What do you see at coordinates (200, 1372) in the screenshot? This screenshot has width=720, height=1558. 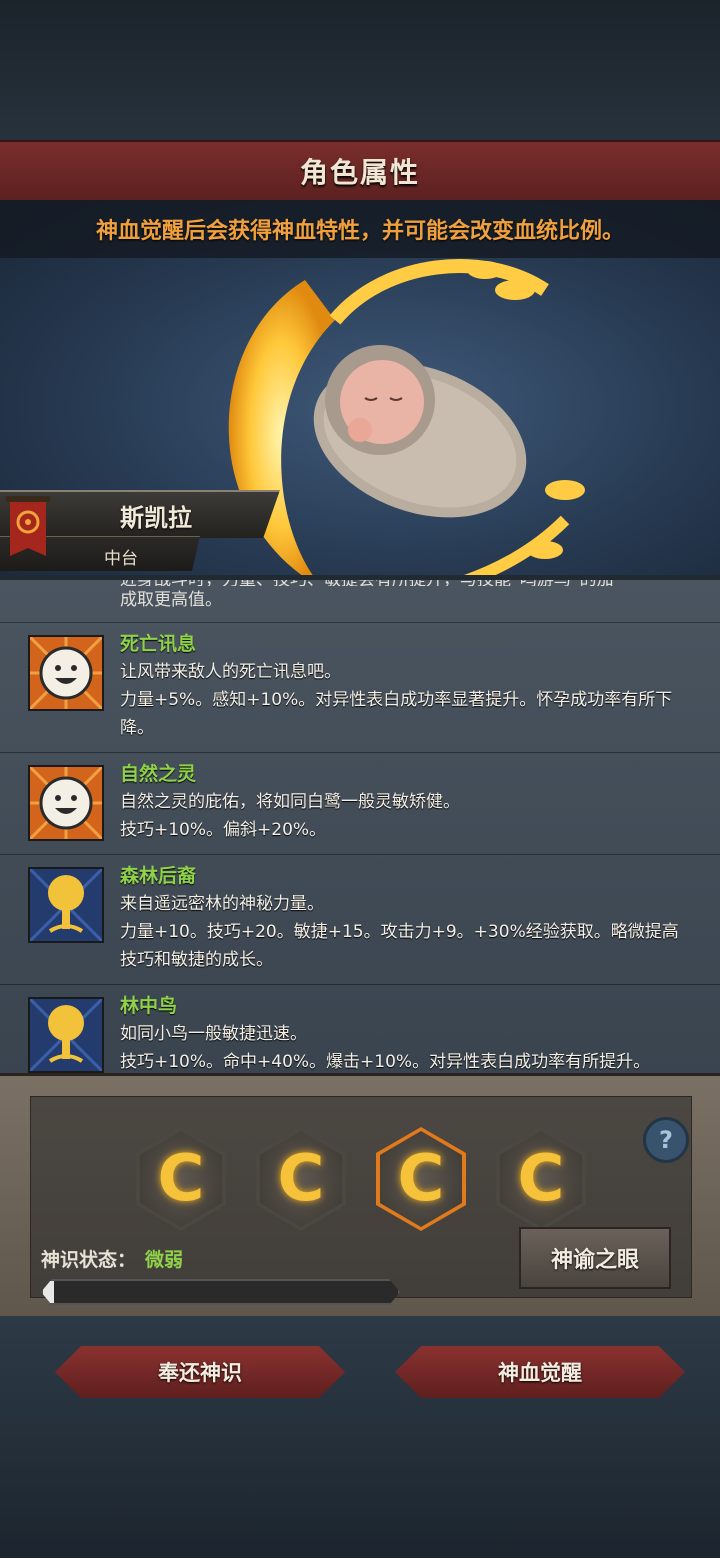 I see `return-divine-sense-button: 奉还神识` at bounding box center [200, 1372].